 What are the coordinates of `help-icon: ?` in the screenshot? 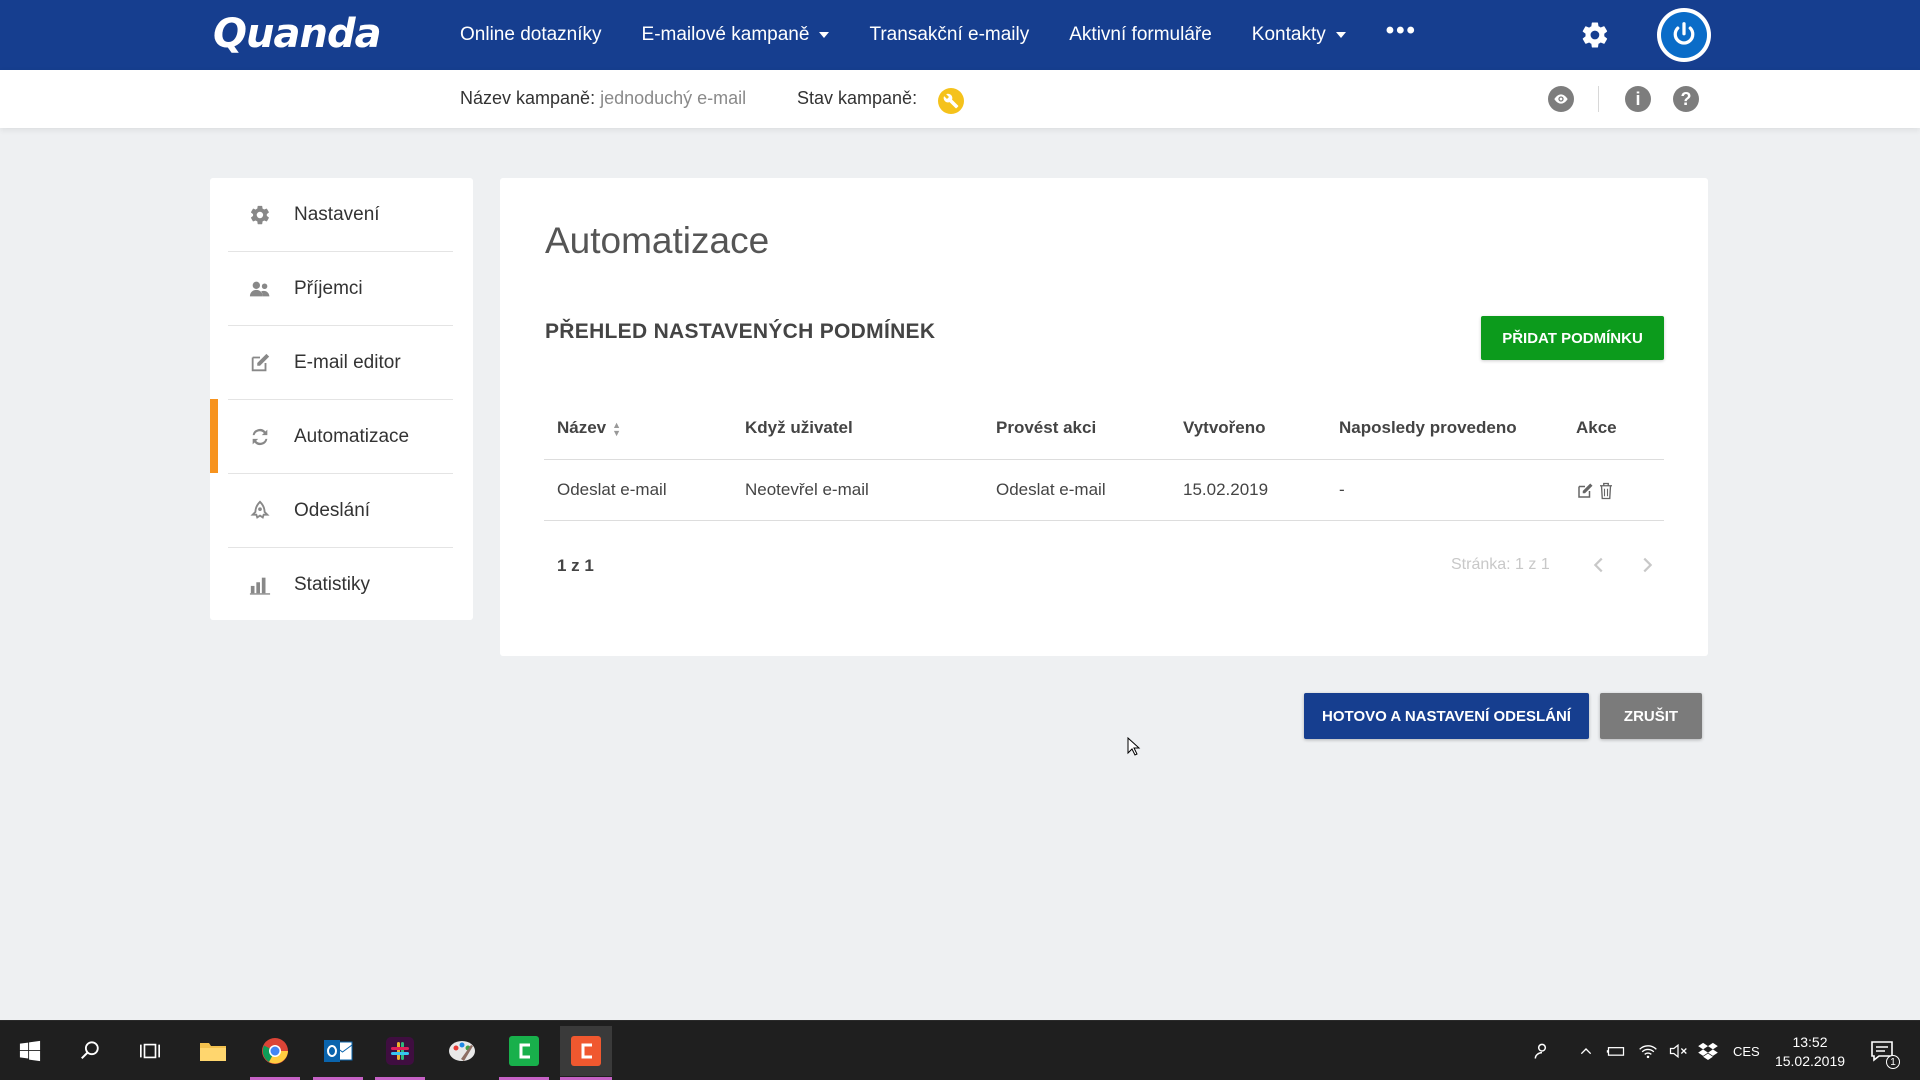 It's located at (1686, 99).